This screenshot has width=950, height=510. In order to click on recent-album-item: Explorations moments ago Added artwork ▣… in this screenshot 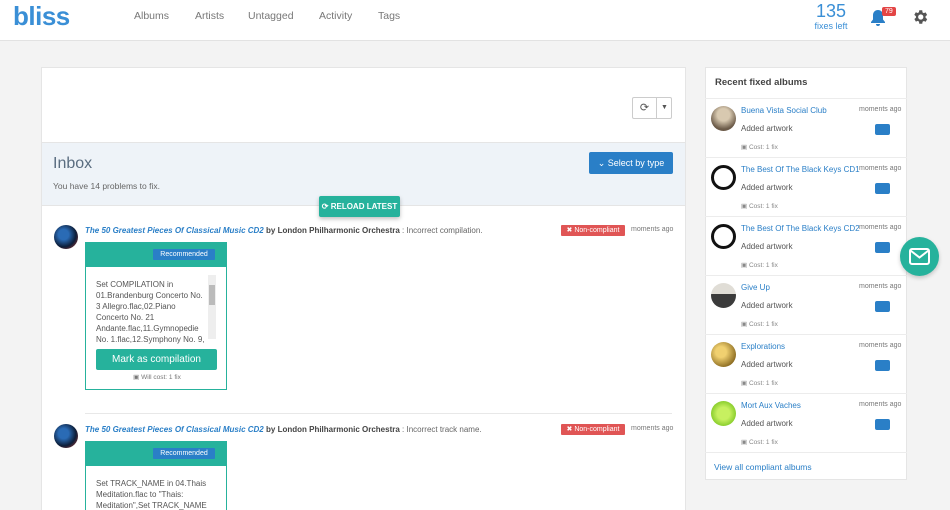, I will do `click(806, 363)`.